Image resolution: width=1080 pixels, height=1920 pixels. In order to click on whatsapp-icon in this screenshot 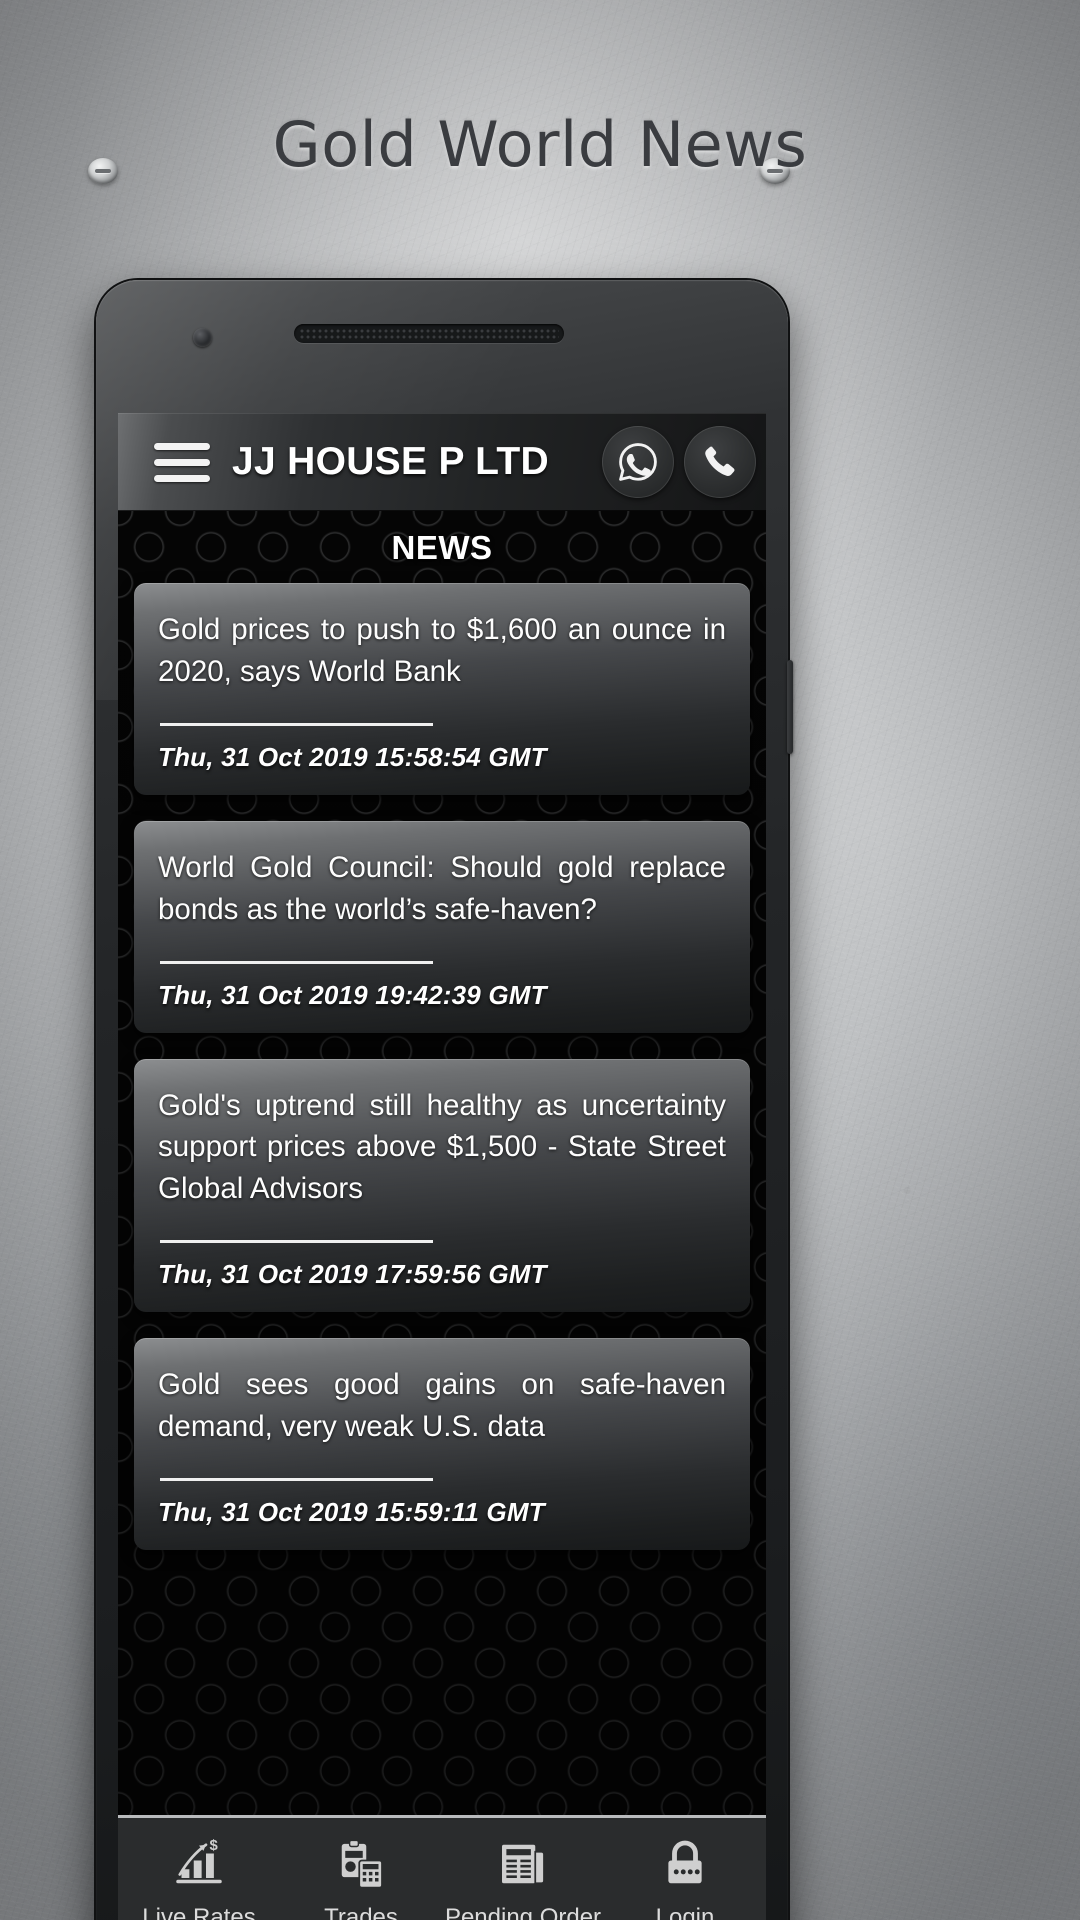, I will do `click(638, 462)`.